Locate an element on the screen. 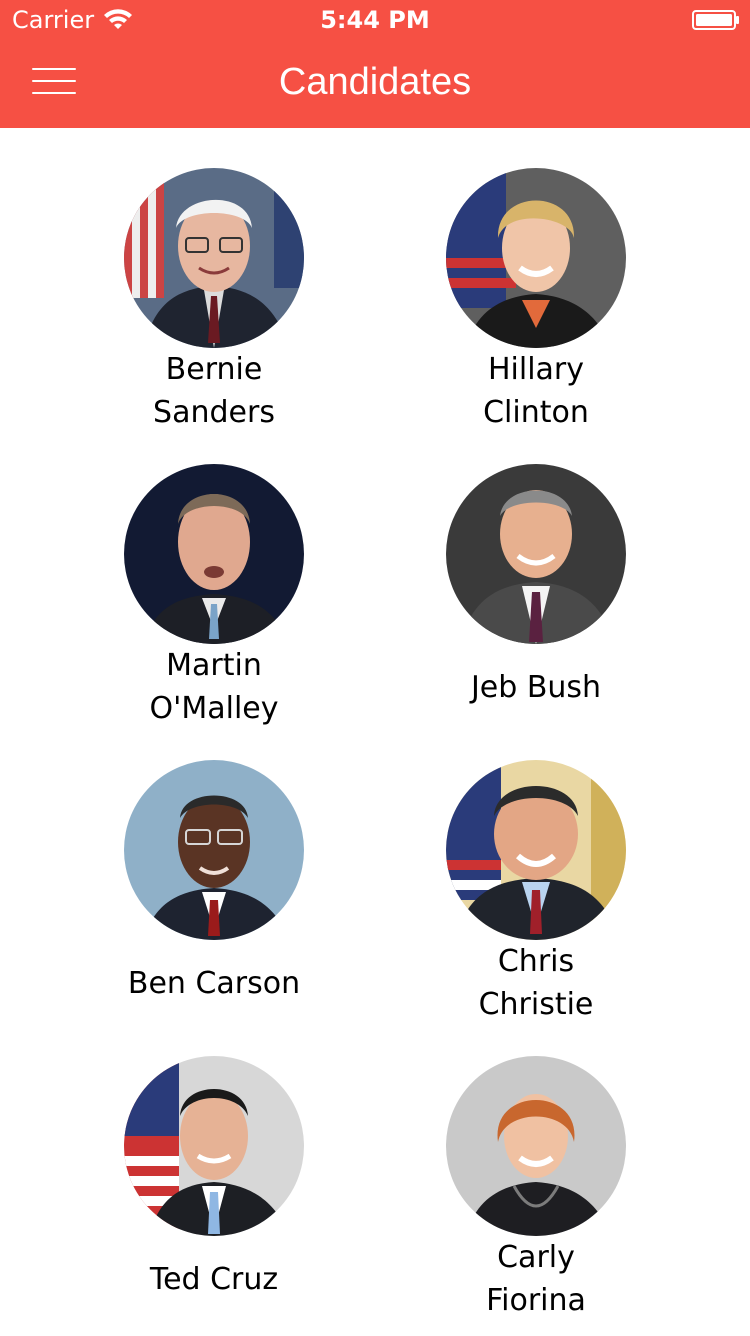 The height and width of the screenshot is (1336, 750). nav-header: Carrier 5:44 PM Candidates is located at coordinates (375, 64).